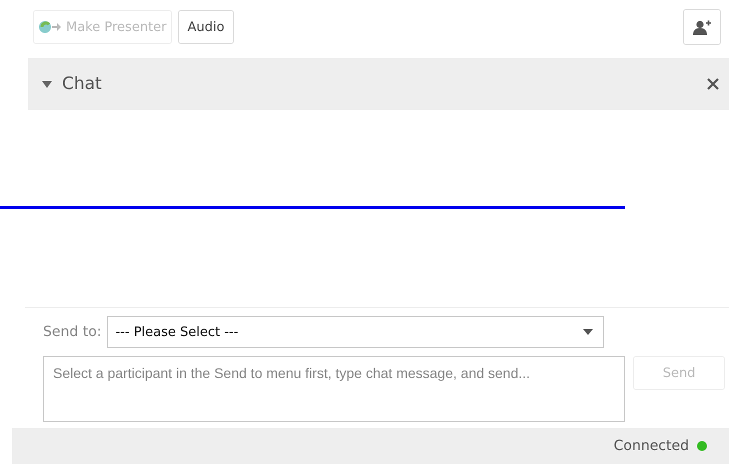 The width and height of the screenshot is (729, 464). I want to click on chat-title: Chat, so click(82, 84).